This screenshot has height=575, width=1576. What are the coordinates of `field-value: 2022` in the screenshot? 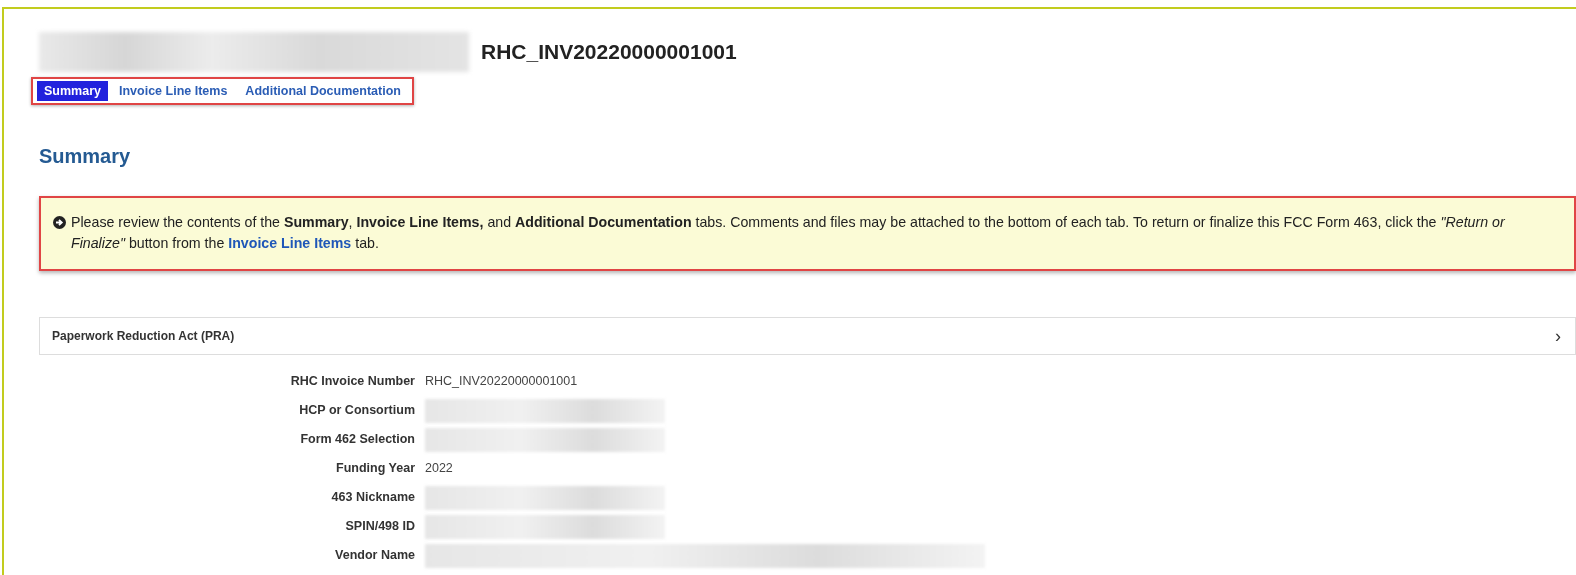 It's located at (439, 468).